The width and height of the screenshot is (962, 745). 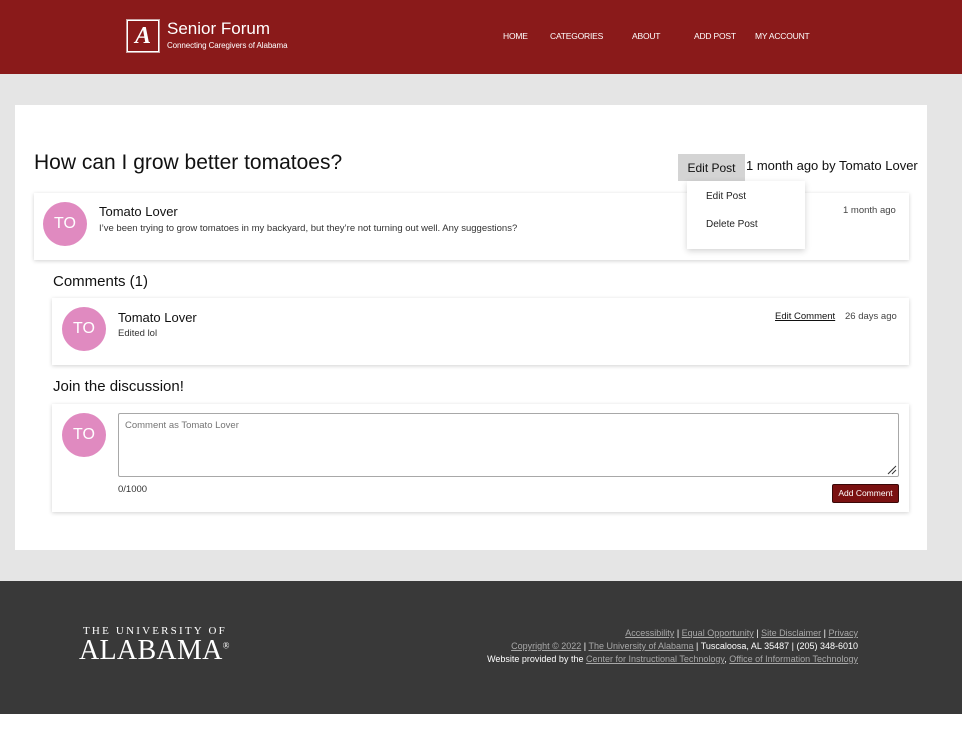 What do you see at coordinates (843, 633) in the screenshot?
I see `link-privacy: Privacy` at bounding box center [843, 633].